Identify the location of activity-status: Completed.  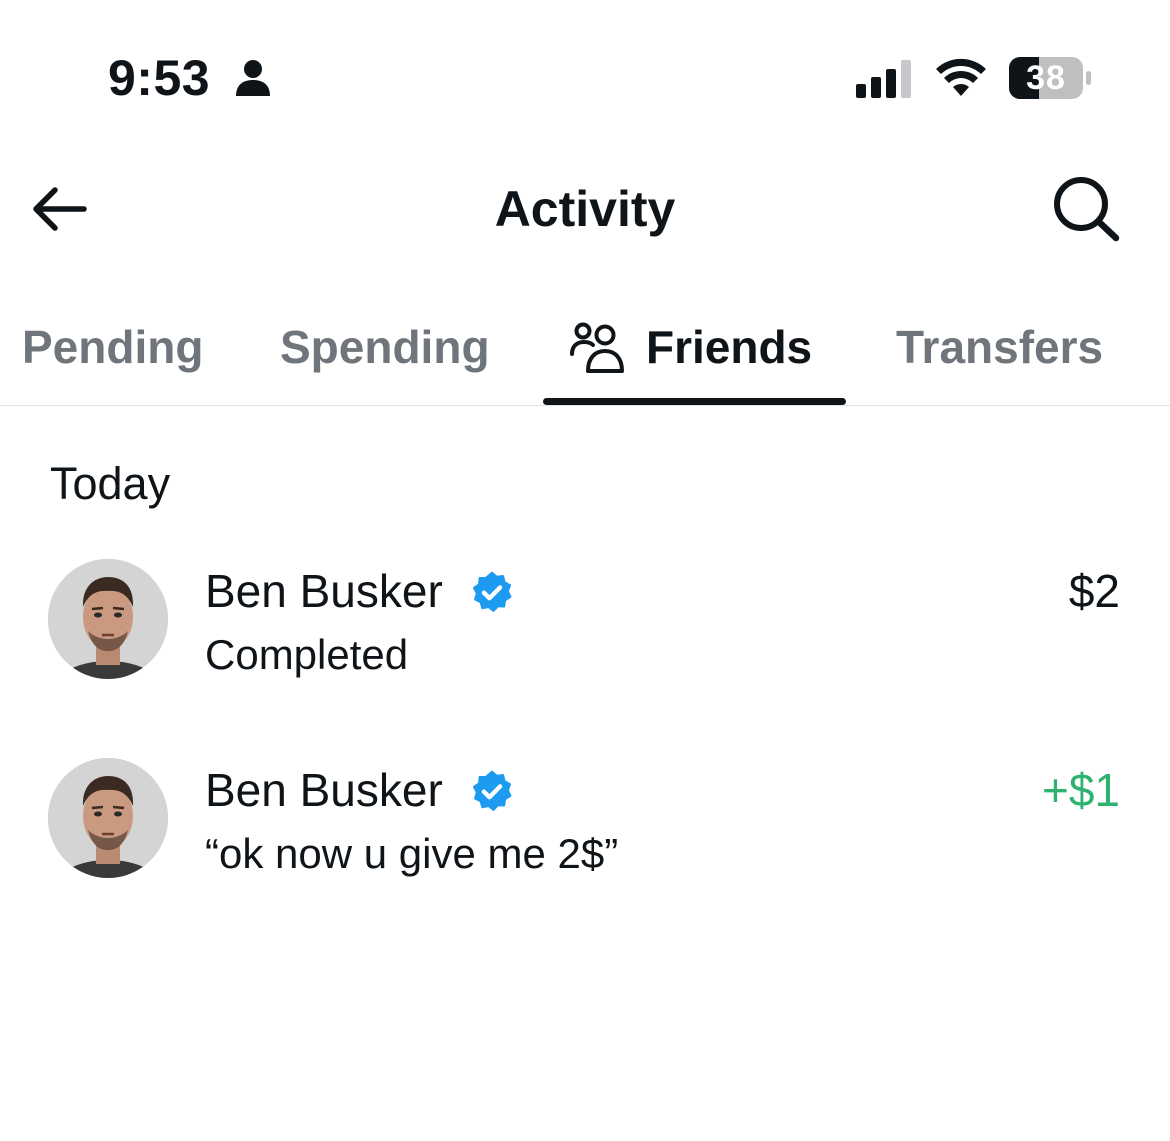
(307, 654).